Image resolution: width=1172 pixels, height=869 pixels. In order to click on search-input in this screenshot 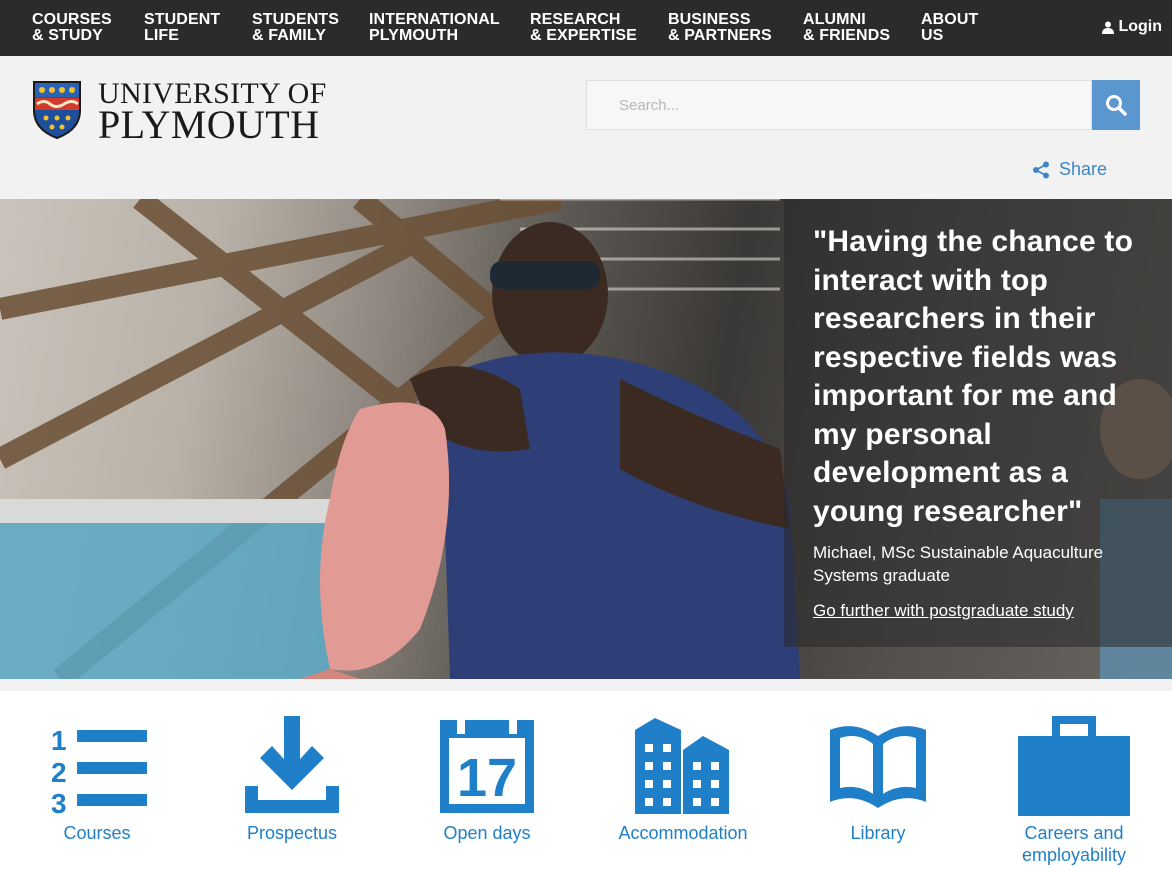, I will do `click(839, 105)`.